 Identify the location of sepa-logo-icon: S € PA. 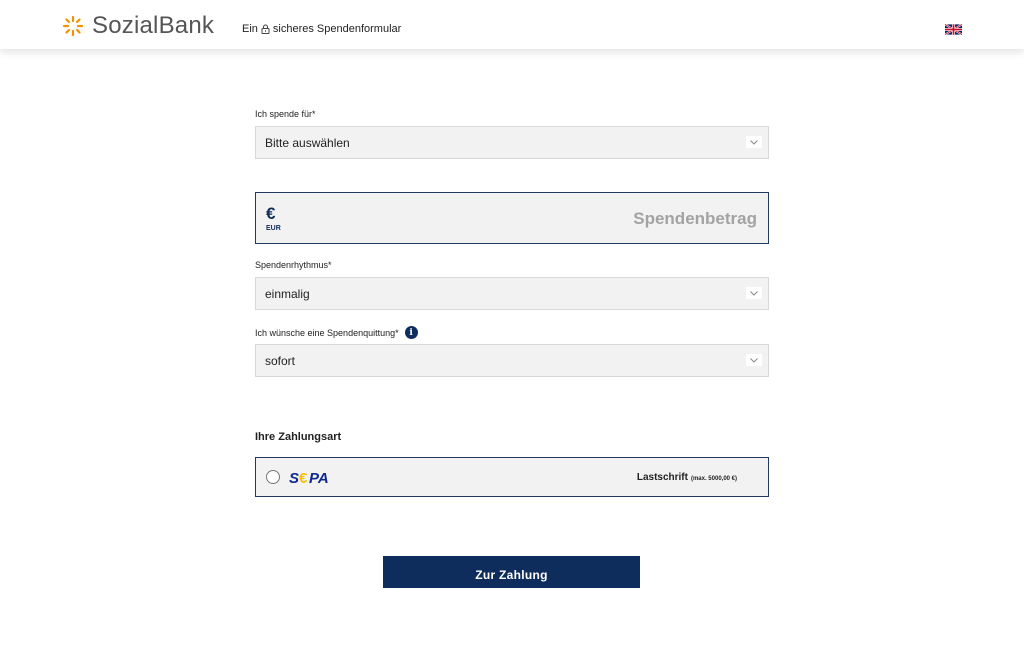
(309, 477).